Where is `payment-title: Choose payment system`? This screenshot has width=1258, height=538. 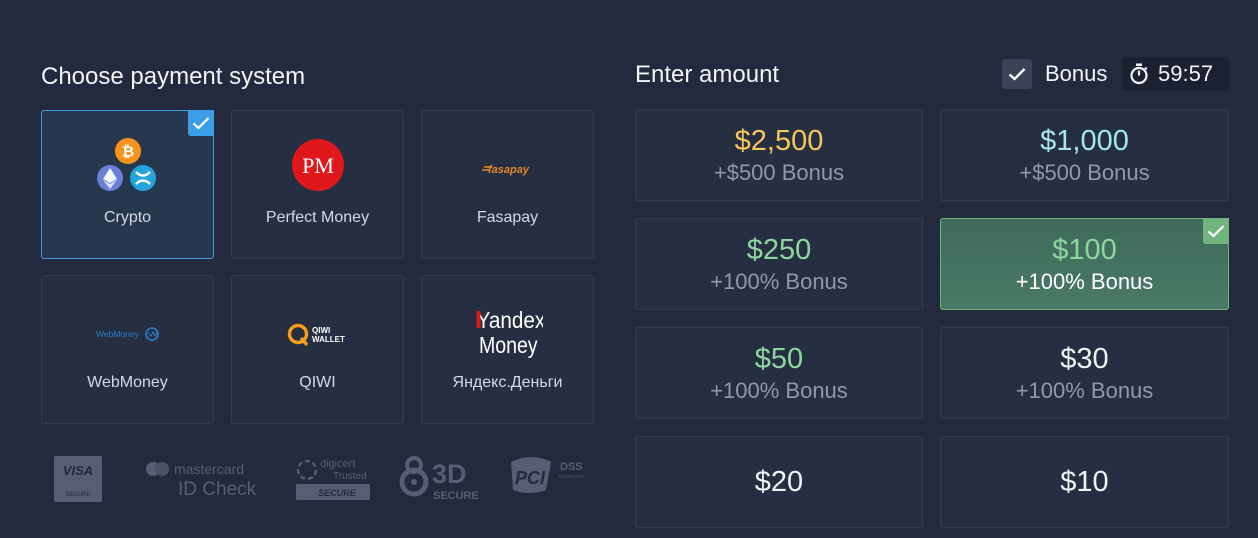
payment-title: Choose payment system is located at coordinates (173, 76).